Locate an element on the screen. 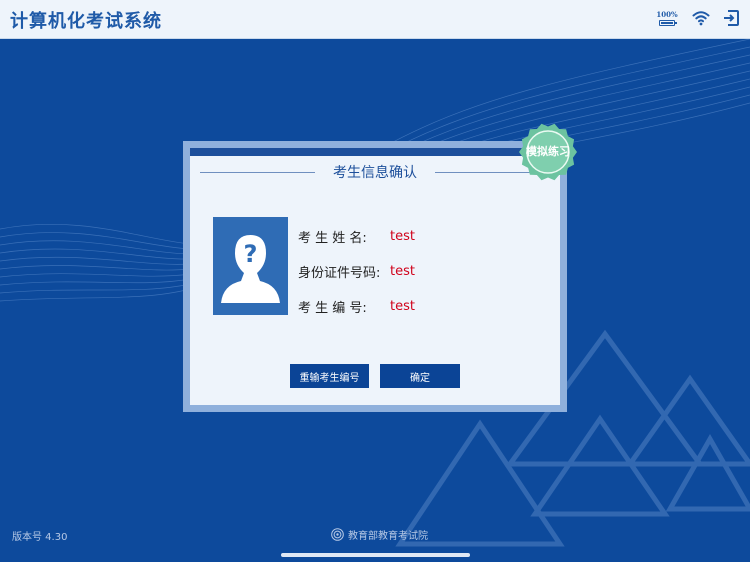 Image resolution: width=750 pixels, height=562 pixels. candidate-number-label: 考 生 编 号: is located at coordinates (332, 308).